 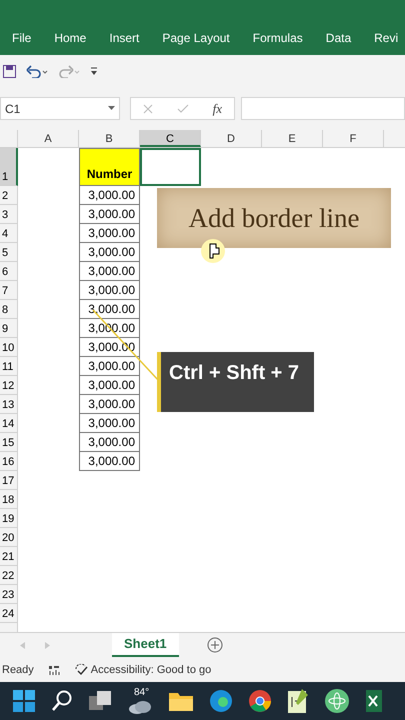 What do you see at coordinates (339, 38) in the screenshot?
I see `ribbon-tab: Data` at bounding box center [339, 38].